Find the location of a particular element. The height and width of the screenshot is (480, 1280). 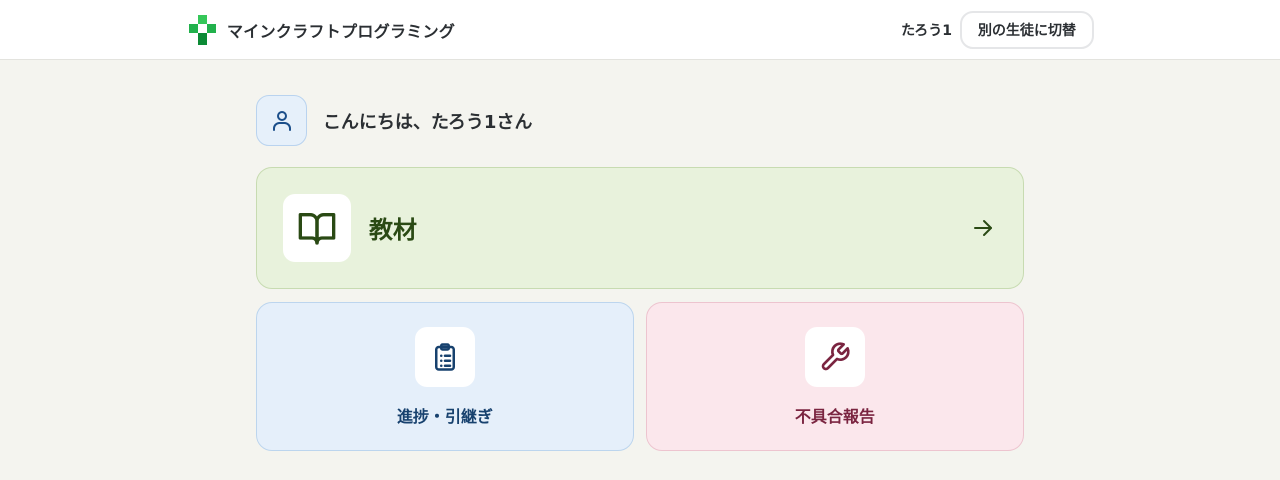

user-area: たろう1 別の生徒に切替 is located at coordinates (997, 30).